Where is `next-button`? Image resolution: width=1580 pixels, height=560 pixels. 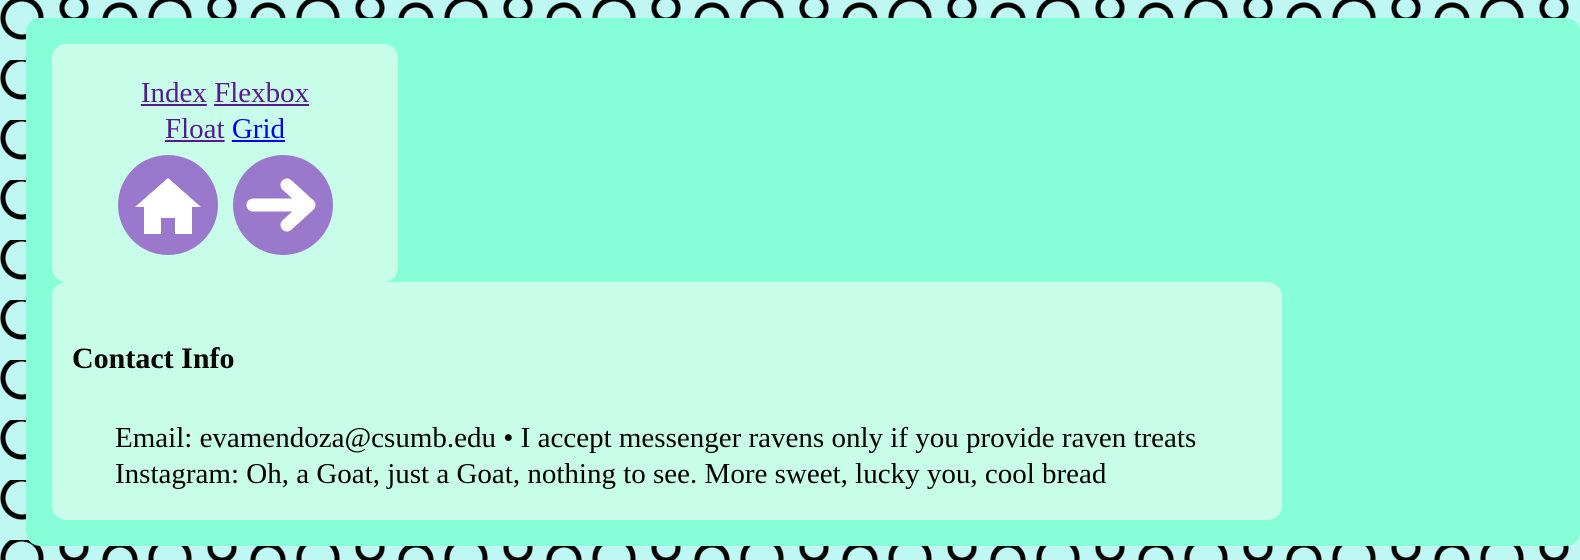
next-button is located at coordinates (282, 205).